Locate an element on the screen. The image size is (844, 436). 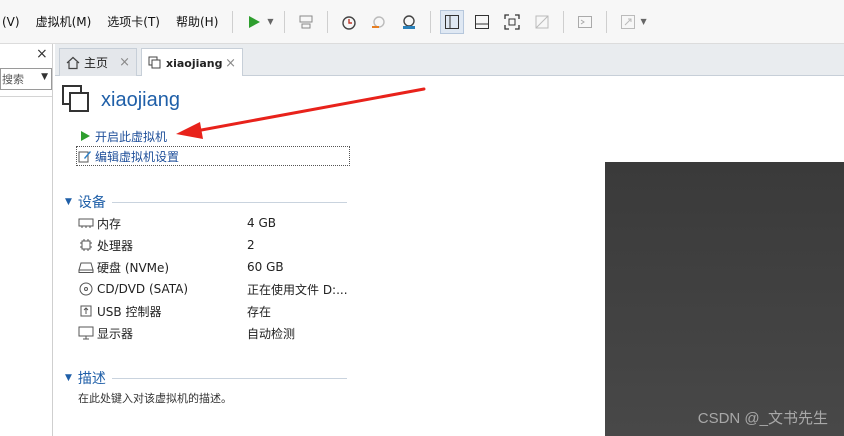
fullscreen-icon is located at coordinates (512, 22).